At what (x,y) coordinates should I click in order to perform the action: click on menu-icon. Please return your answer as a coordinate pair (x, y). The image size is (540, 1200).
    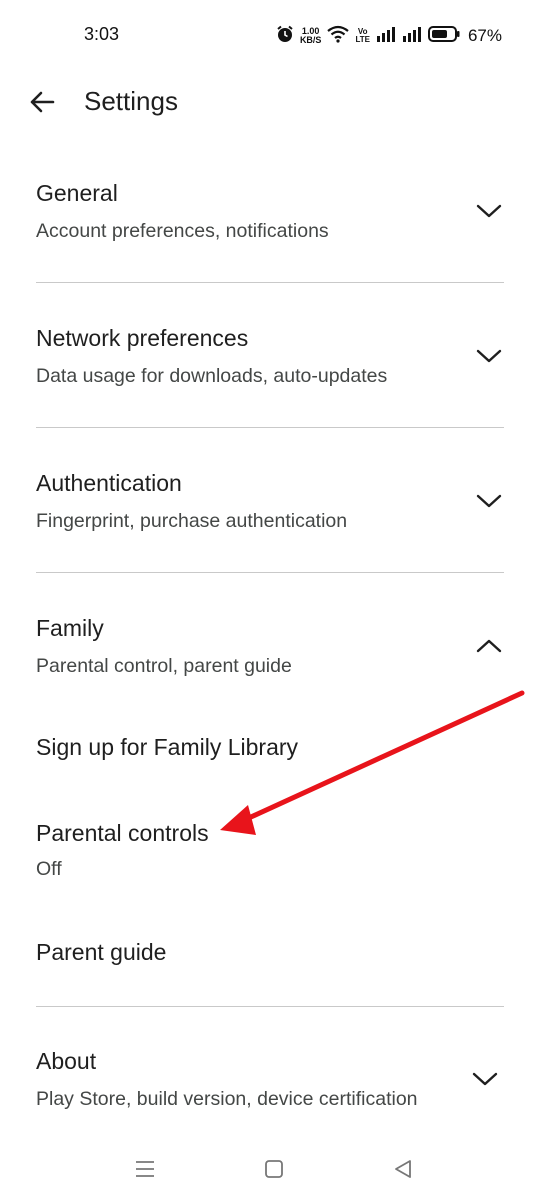
    Looking at the image, I should click on (145, 1171).